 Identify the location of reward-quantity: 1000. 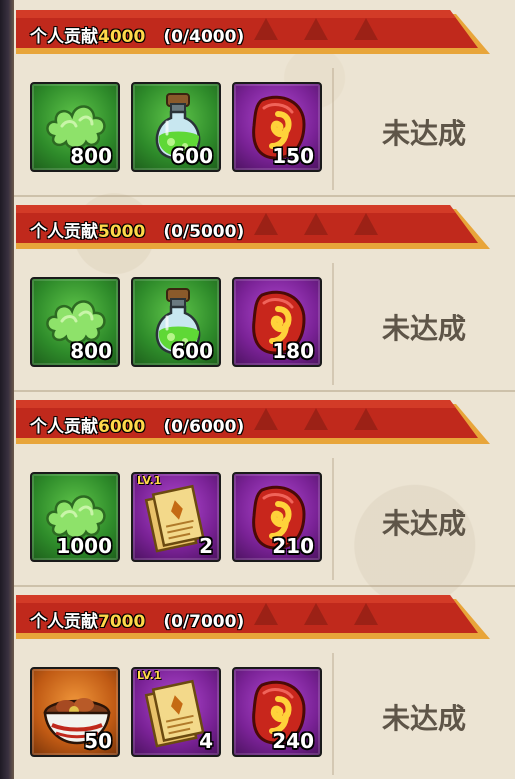
(84, 546).